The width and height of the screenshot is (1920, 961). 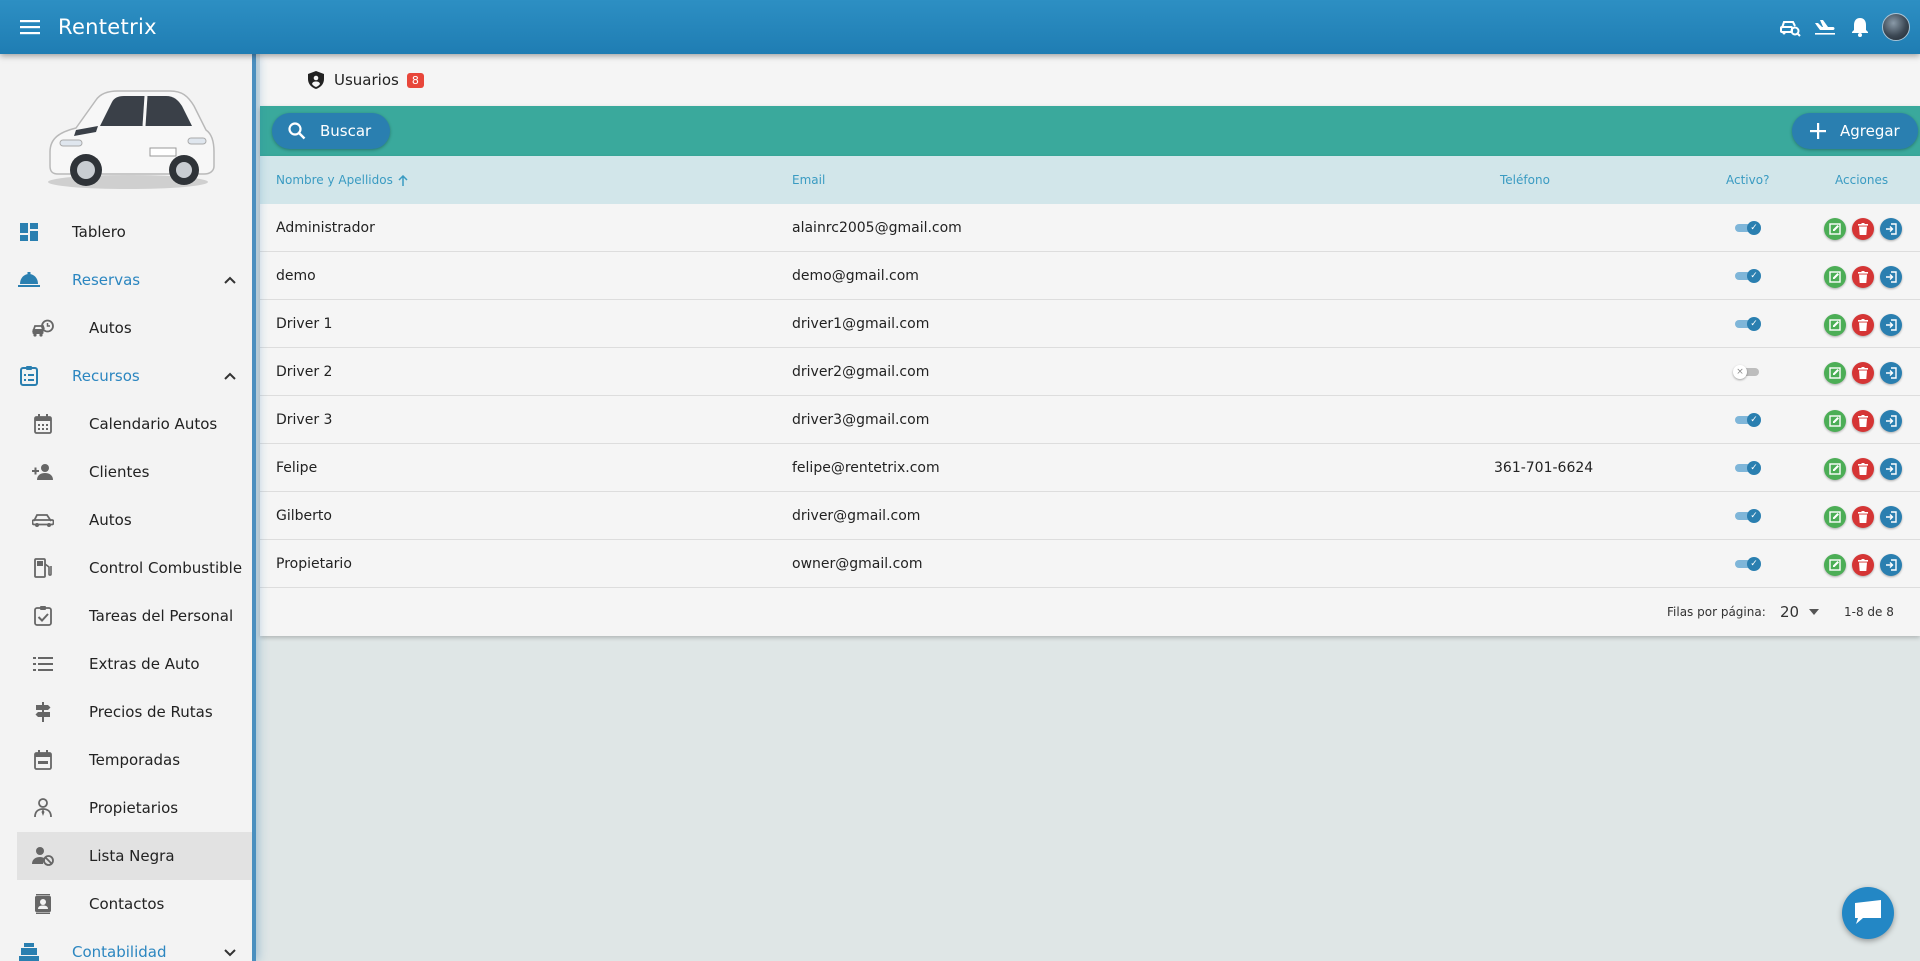 What do you see at coordinates (1818, 131) in the screenshot?
I see `plus-icon` at bounding box center [1818, 131].